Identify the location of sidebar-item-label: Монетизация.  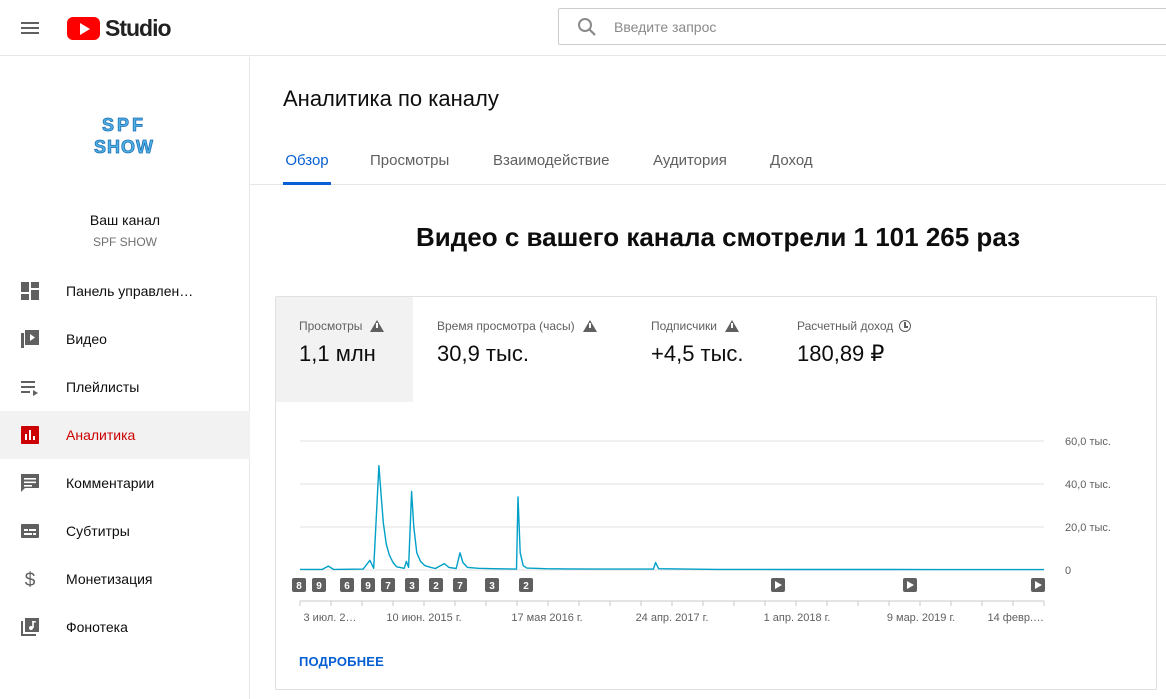
(109, 579).